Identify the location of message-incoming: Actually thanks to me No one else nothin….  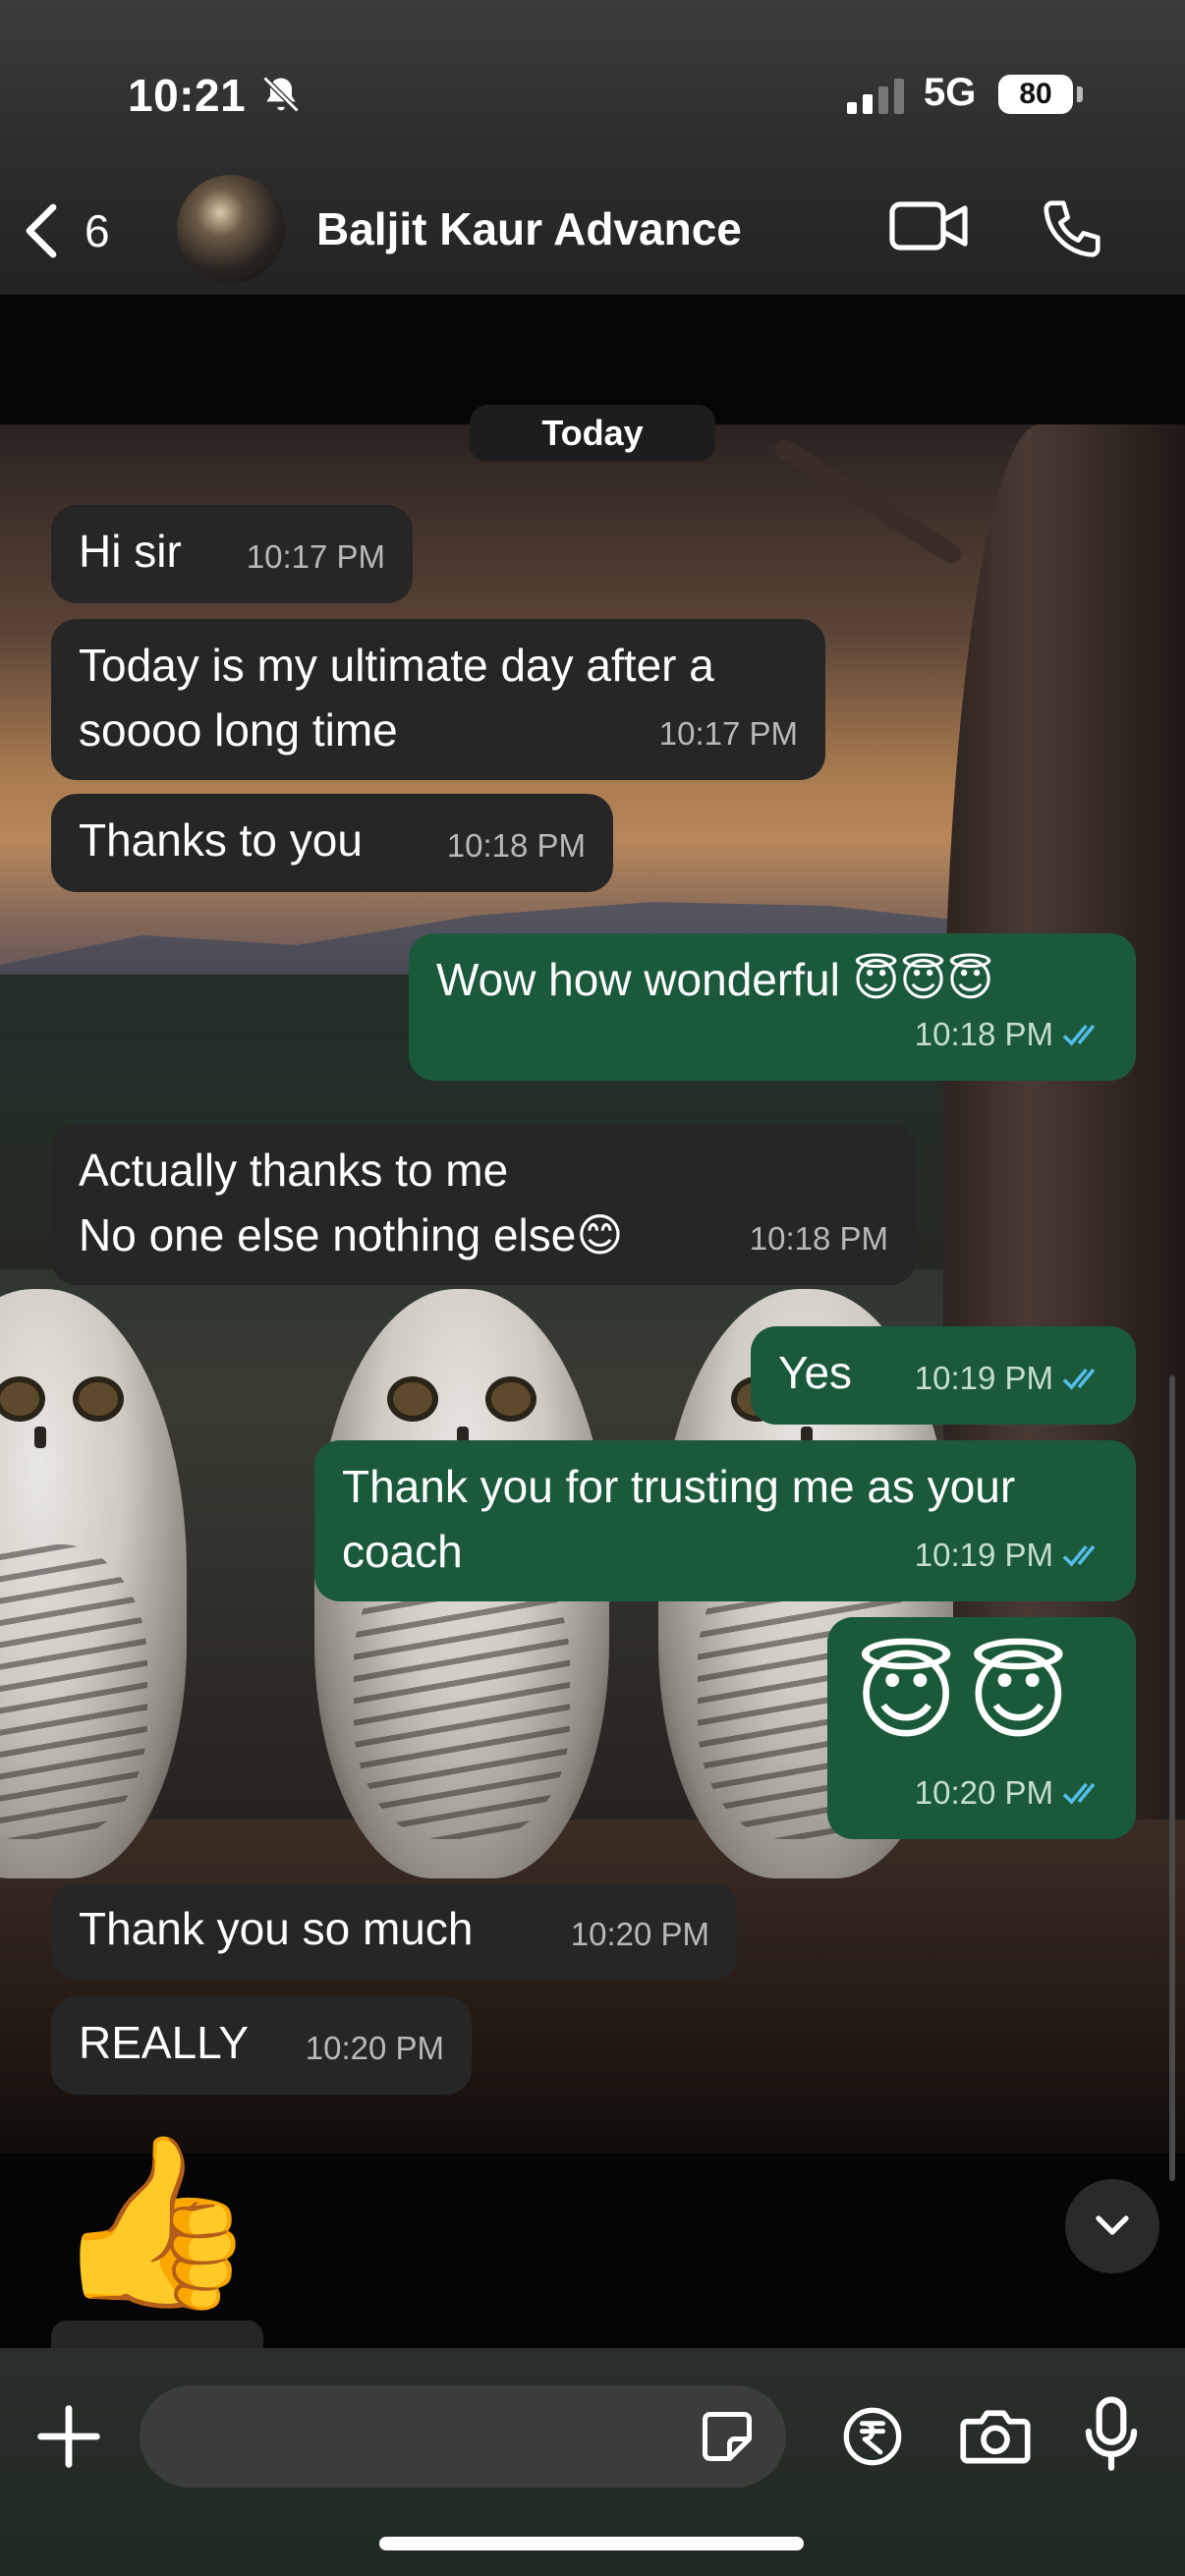
(484, 1204).